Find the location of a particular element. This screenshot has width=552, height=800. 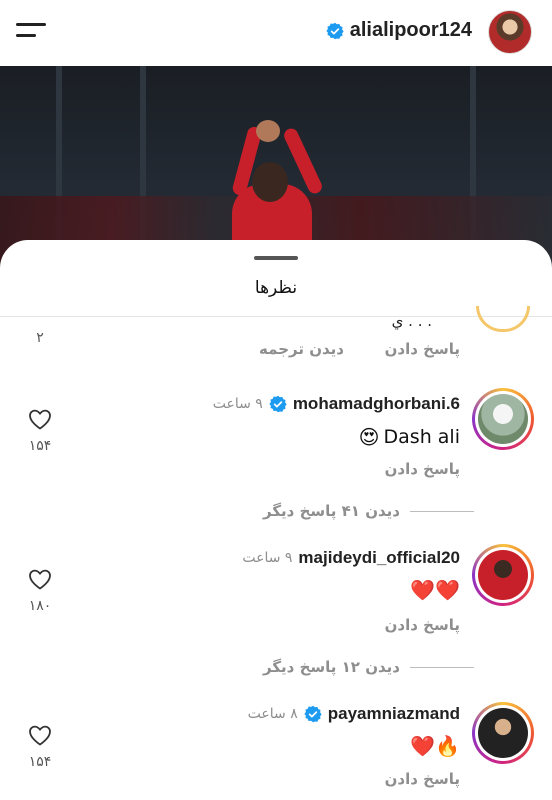

comment-emoji: 😍 is located at coordinates (369, 437).